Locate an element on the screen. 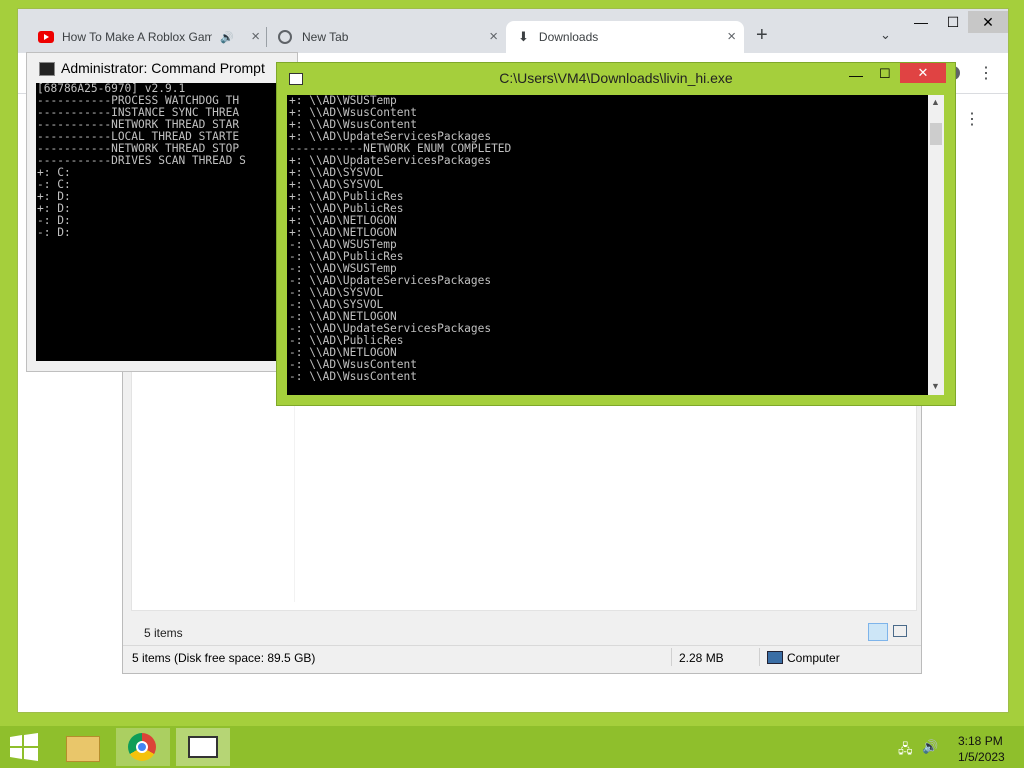 Image resolution: width=1024 pixels, height=768 pixels. taskbar-file-explorer is located at coordinates (83, 747).